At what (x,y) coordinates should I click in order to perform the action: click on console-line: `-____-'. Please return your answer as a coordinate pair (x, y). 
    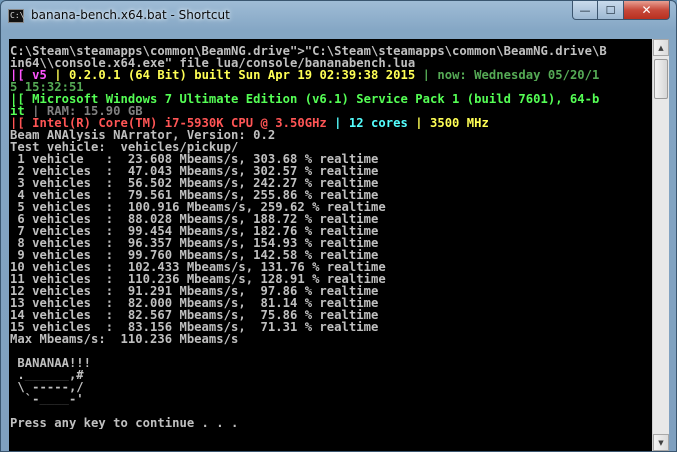
    Looking at the image, I should click on (331, 399).